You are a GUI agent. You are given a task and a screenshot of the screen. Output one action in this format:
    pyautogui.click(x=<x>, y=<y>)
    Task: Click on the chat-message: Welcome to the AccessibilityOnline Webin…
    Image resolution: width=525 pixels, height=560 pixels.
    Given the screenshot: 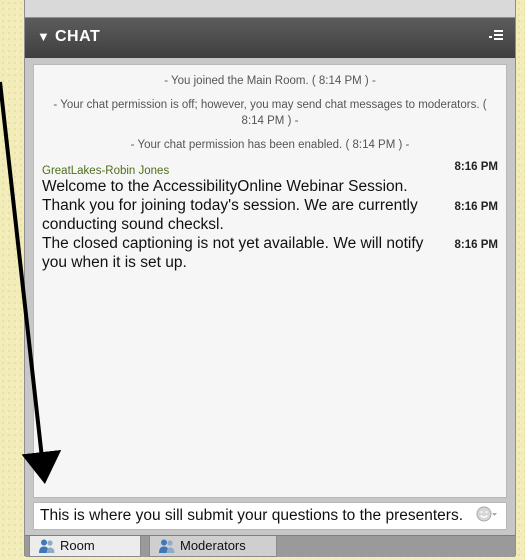 What is the action you would take?
    pyautogui.click(x=270, y=186)
    